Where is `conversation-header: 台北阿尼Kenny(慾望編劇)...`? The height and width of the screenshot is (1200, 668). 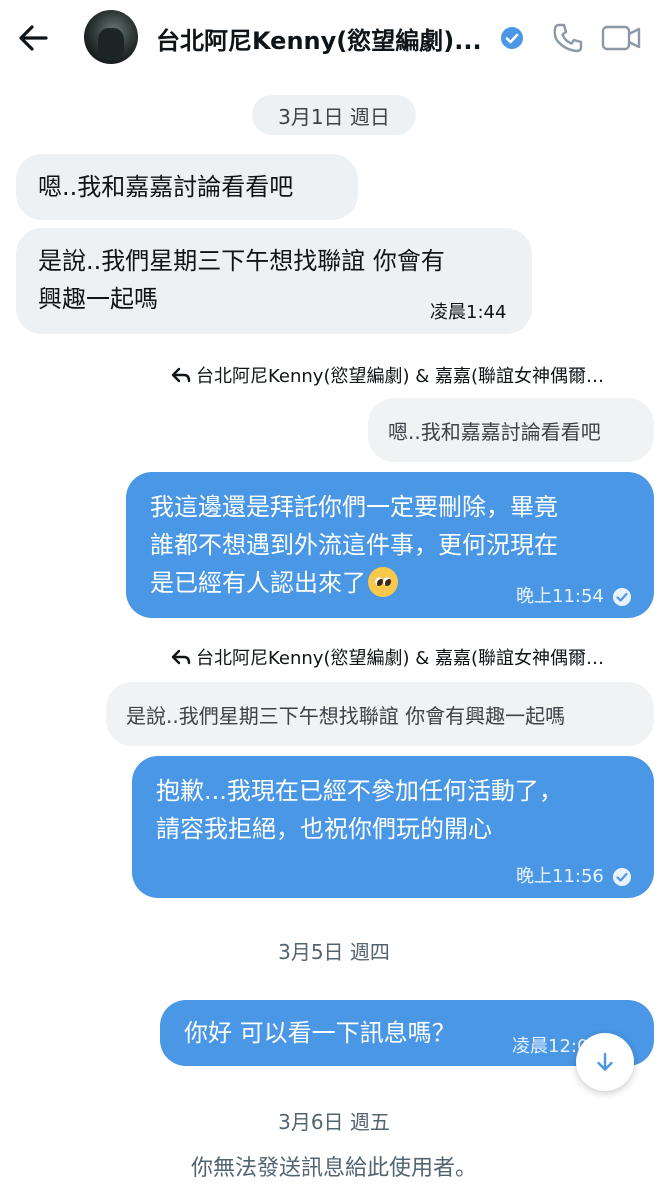 conversation-header: 台北阿尼Kenny(慾望編劇)... is located at coordinates (334, 40).